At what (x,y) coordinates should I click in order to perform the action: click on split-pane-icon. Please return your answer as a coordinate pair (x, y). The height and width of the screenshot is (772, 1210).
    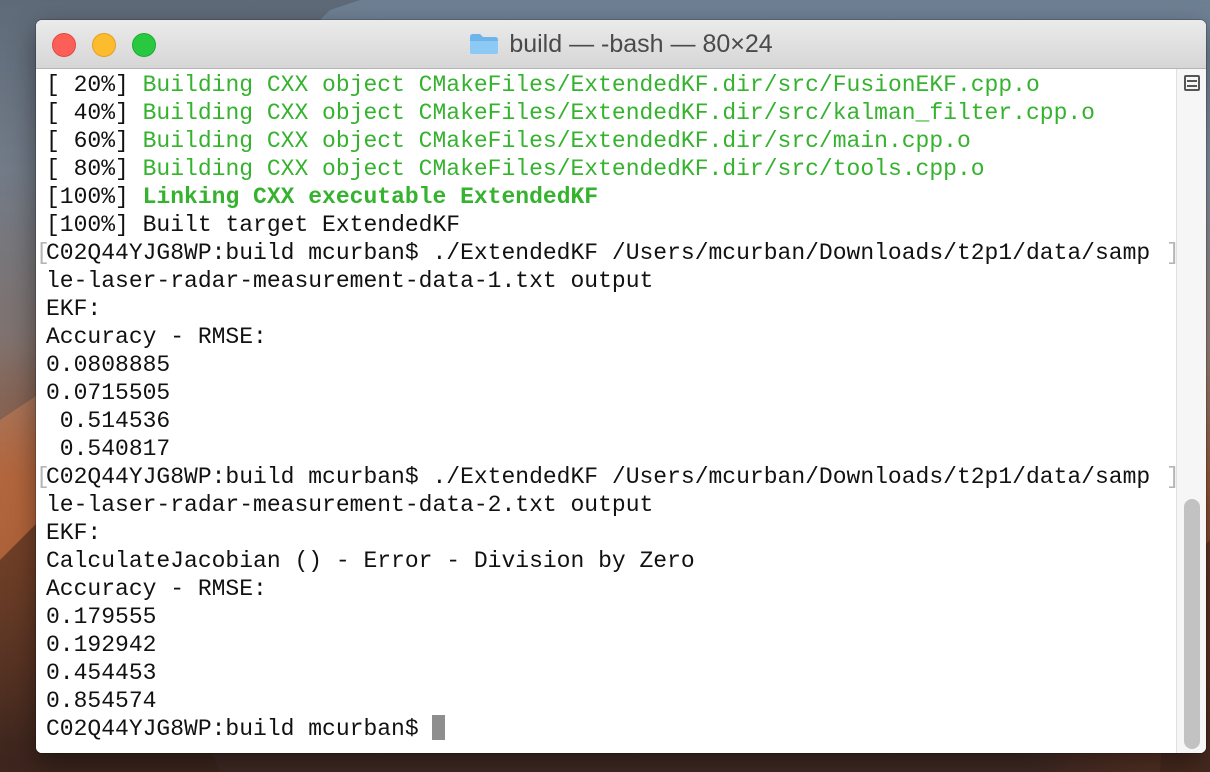
    Looking at the image, I should click on (1192, 83).